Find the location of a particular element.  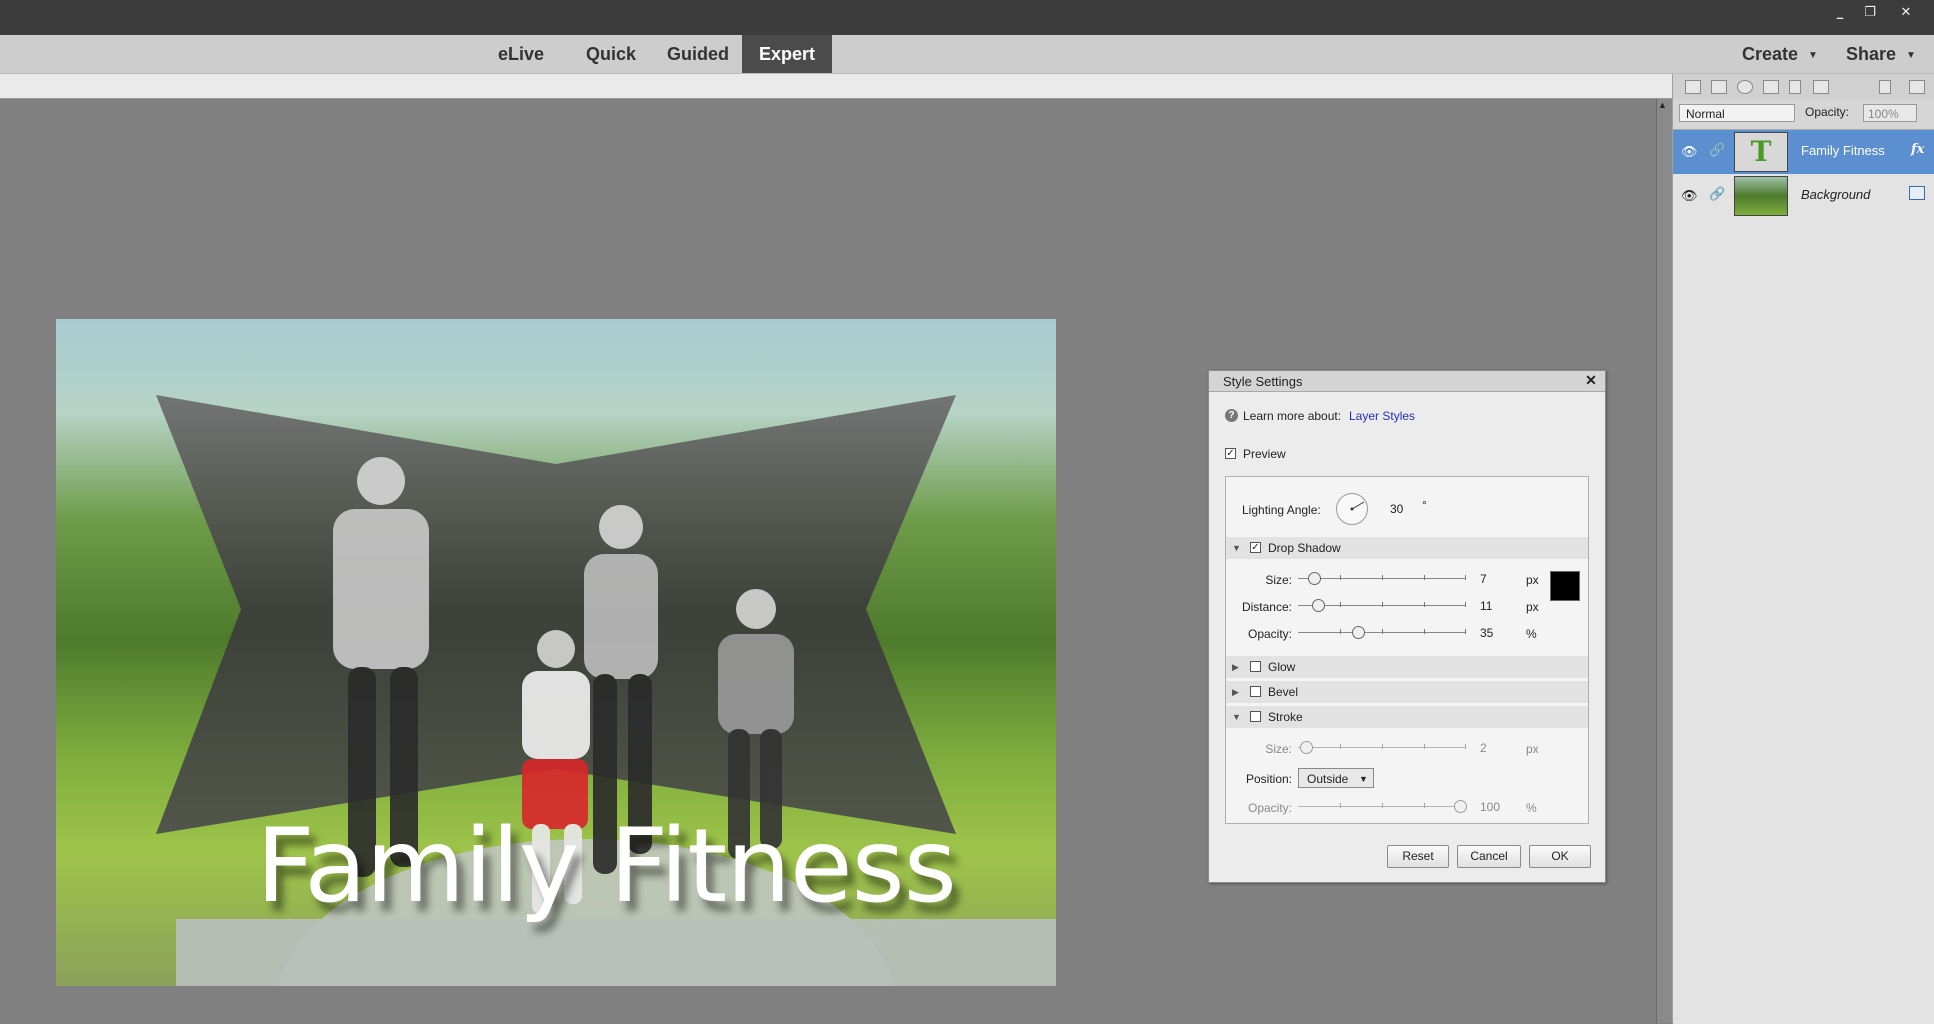

share-button: Share ▼ is located at coordinates (1881, 54).